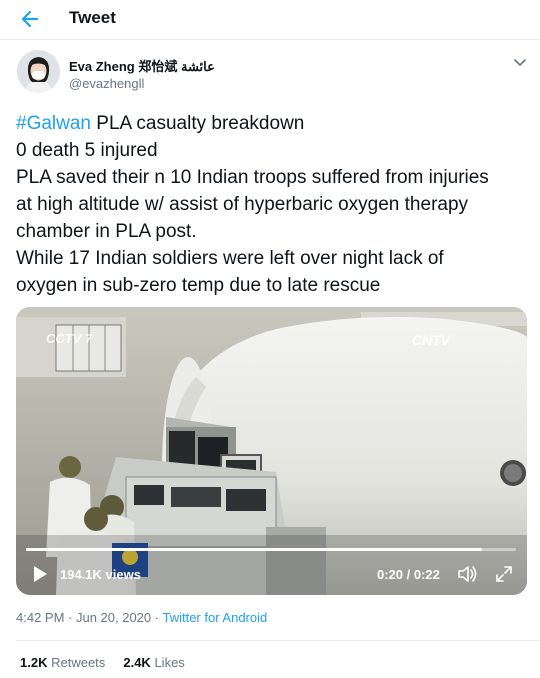  Describe the element at coordinates (106, 231) in the screenshot. I see `tweet-line: chamber in PLA post.` at that location.